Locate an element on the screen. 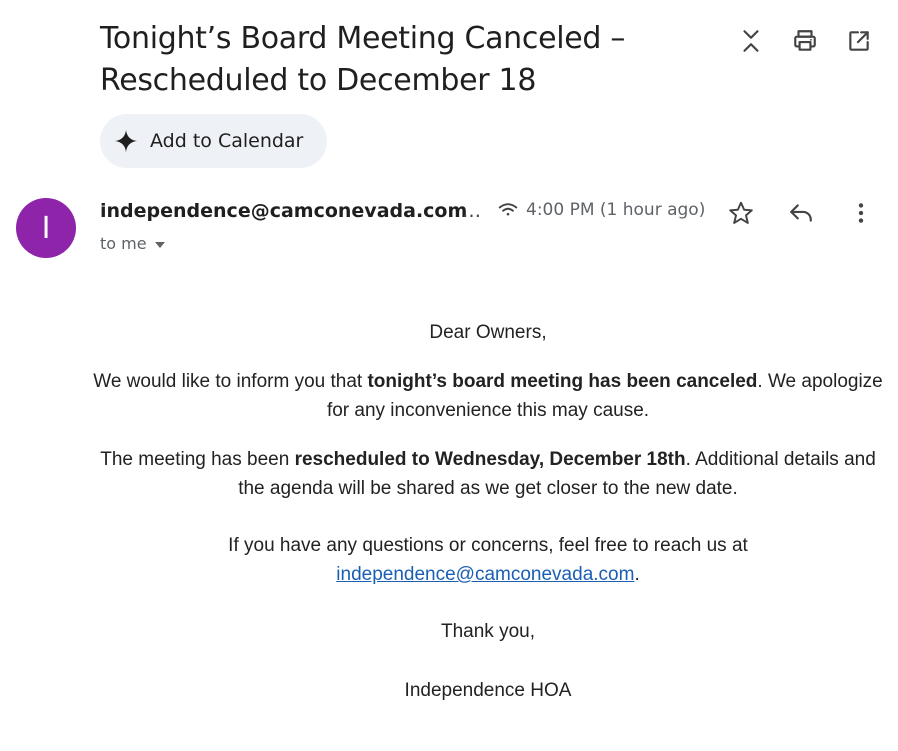  sender-avatar: I is located at coordinates (46, 228).